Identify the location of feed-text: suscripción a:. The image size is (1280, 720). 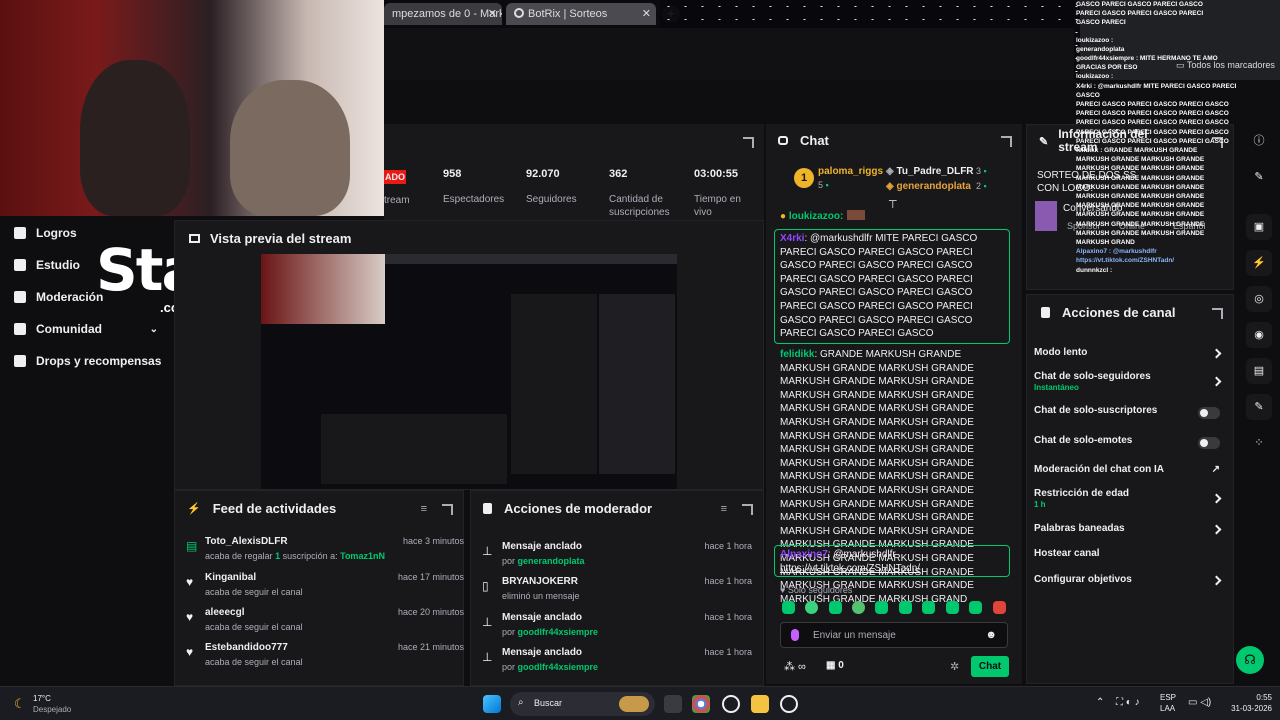
(310, 556).